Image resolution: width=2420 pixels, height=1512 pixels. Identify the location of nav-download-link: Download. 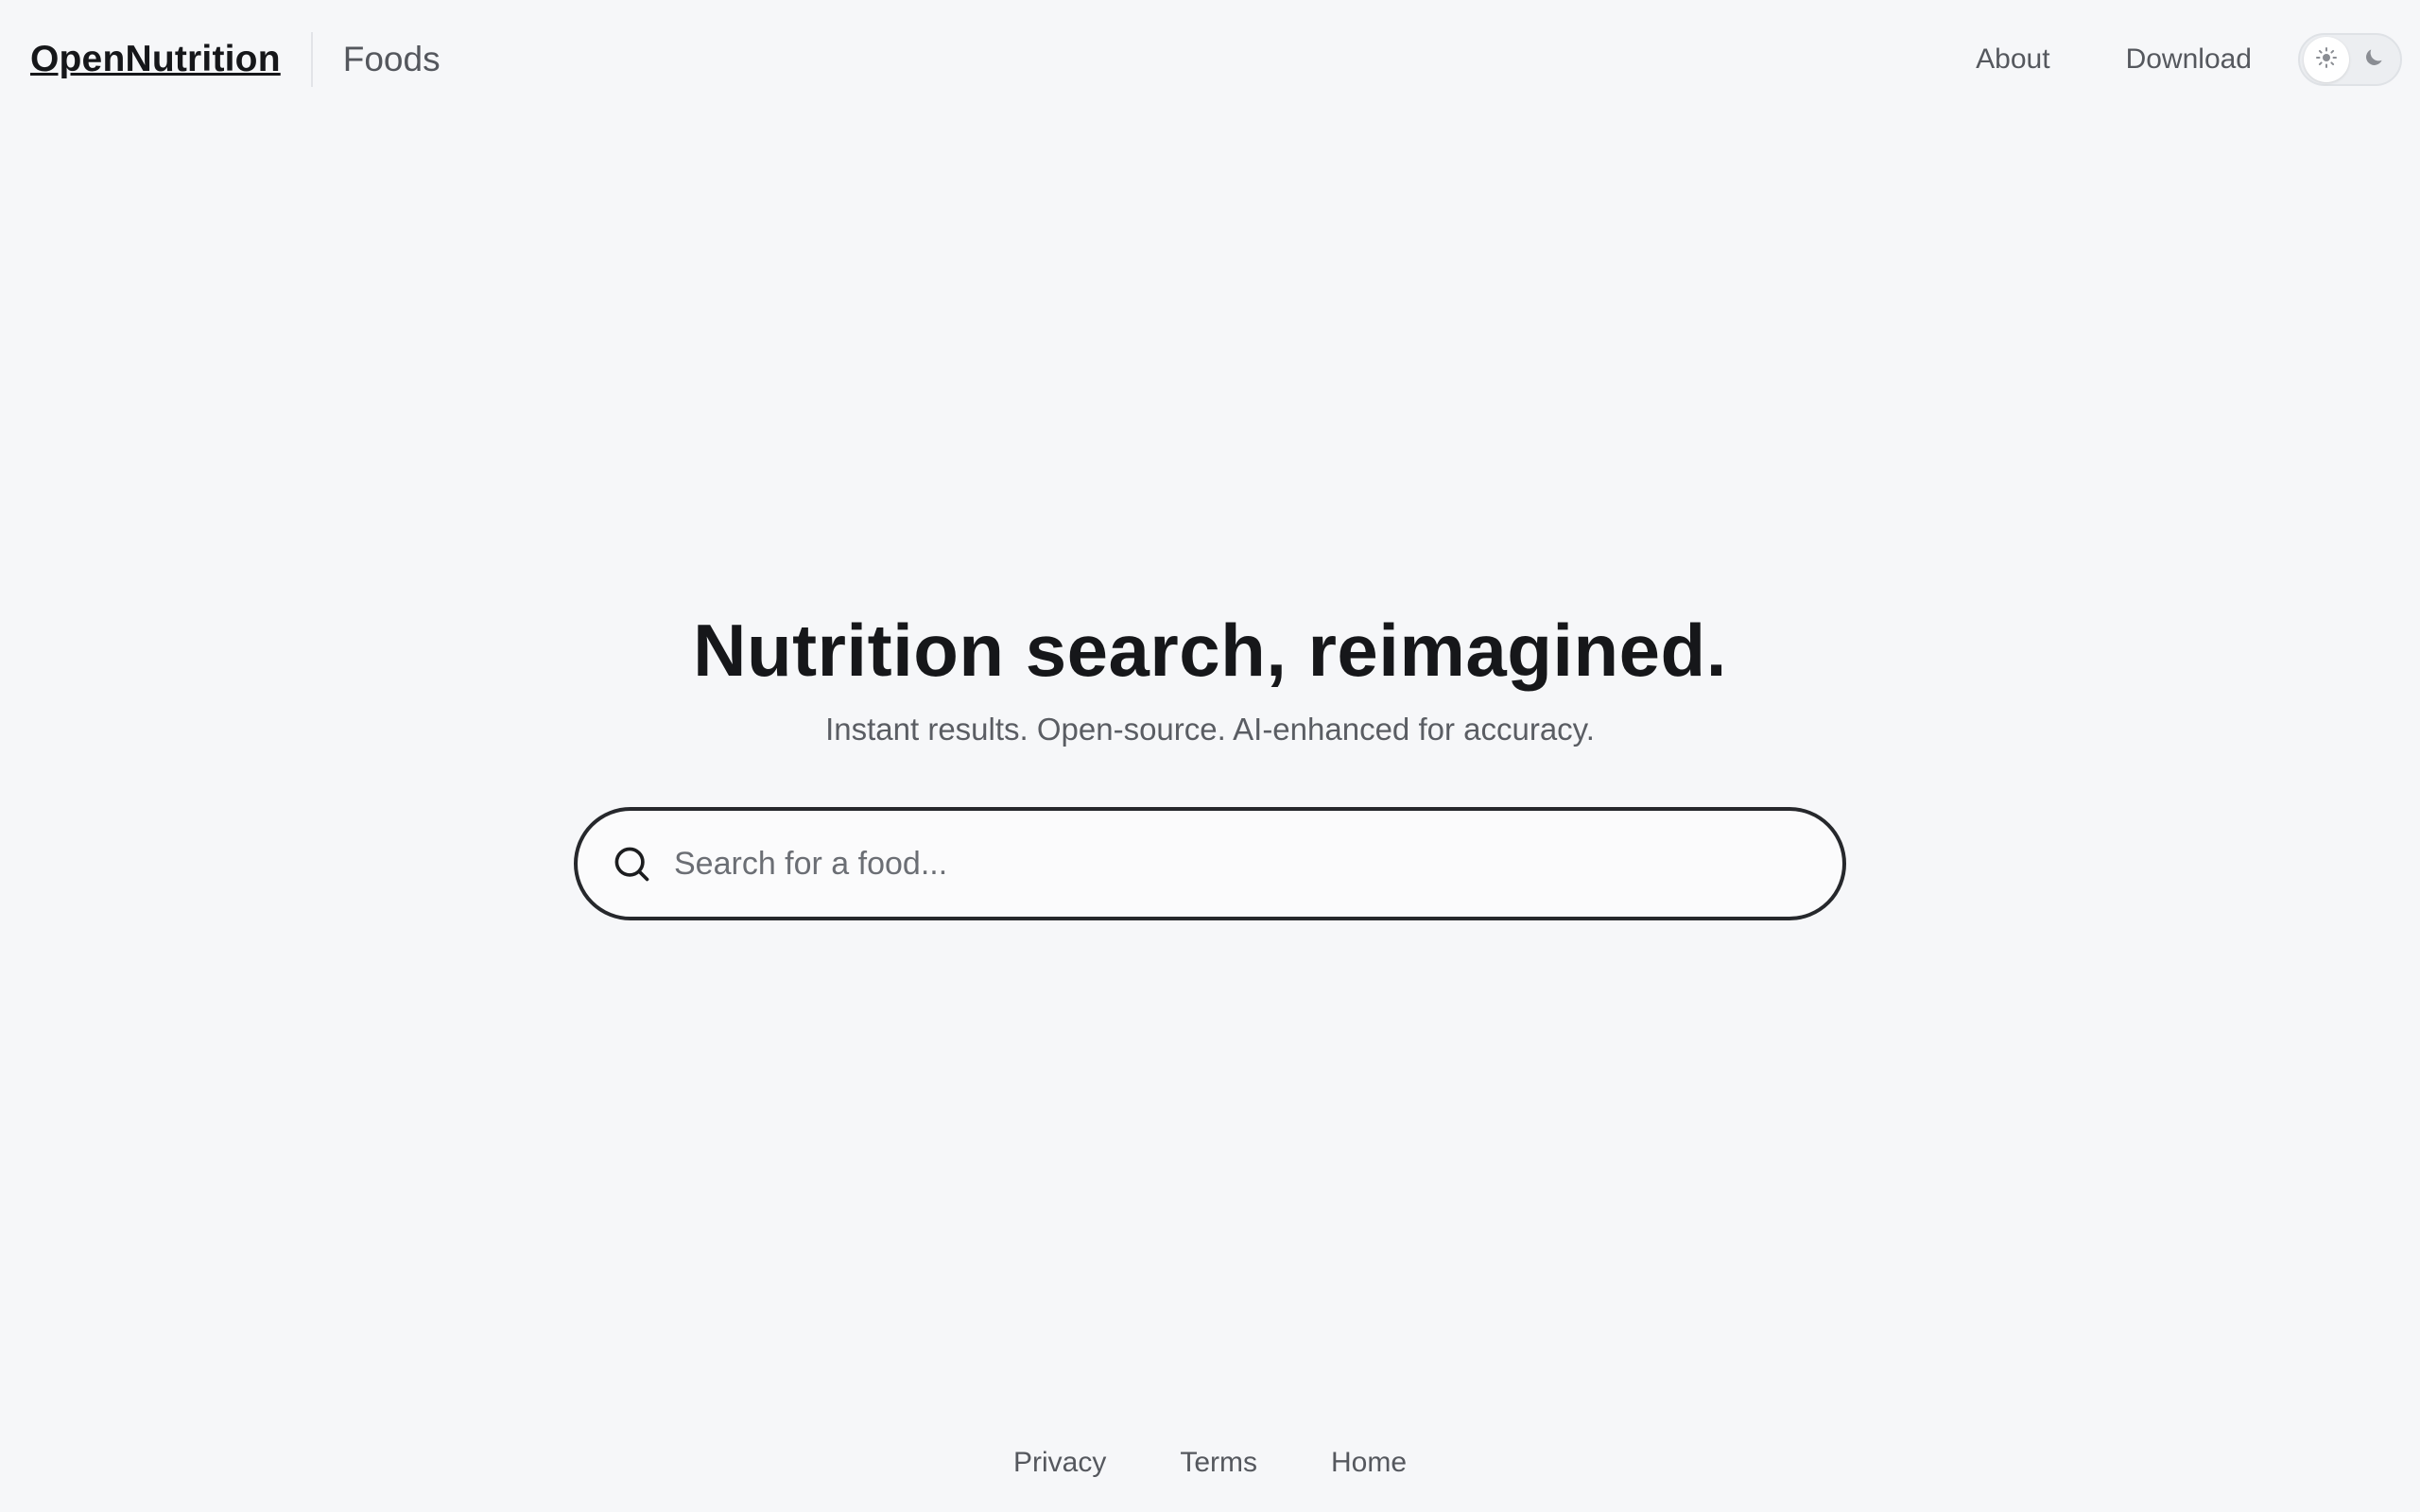
(2189, 59).